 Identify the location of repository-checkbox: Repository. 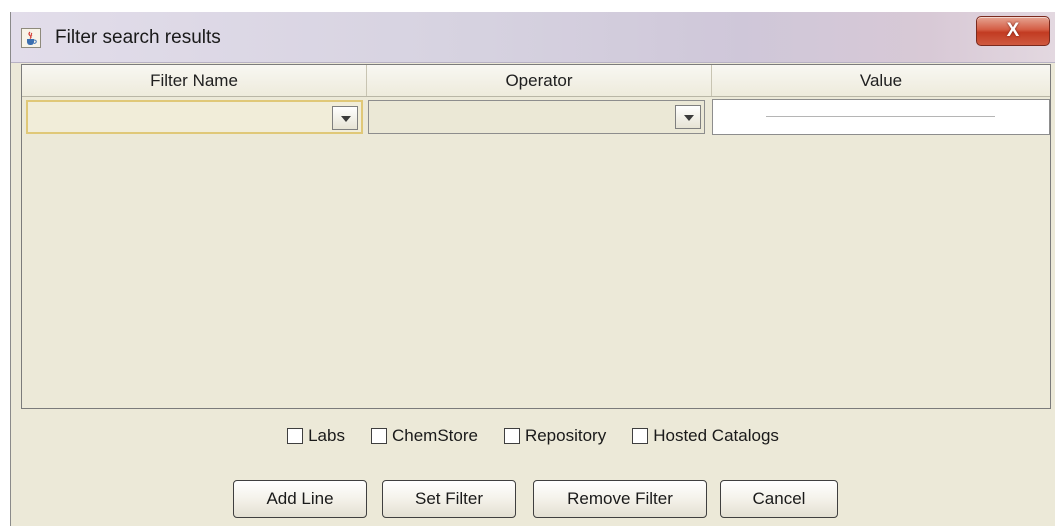
(555, 436).